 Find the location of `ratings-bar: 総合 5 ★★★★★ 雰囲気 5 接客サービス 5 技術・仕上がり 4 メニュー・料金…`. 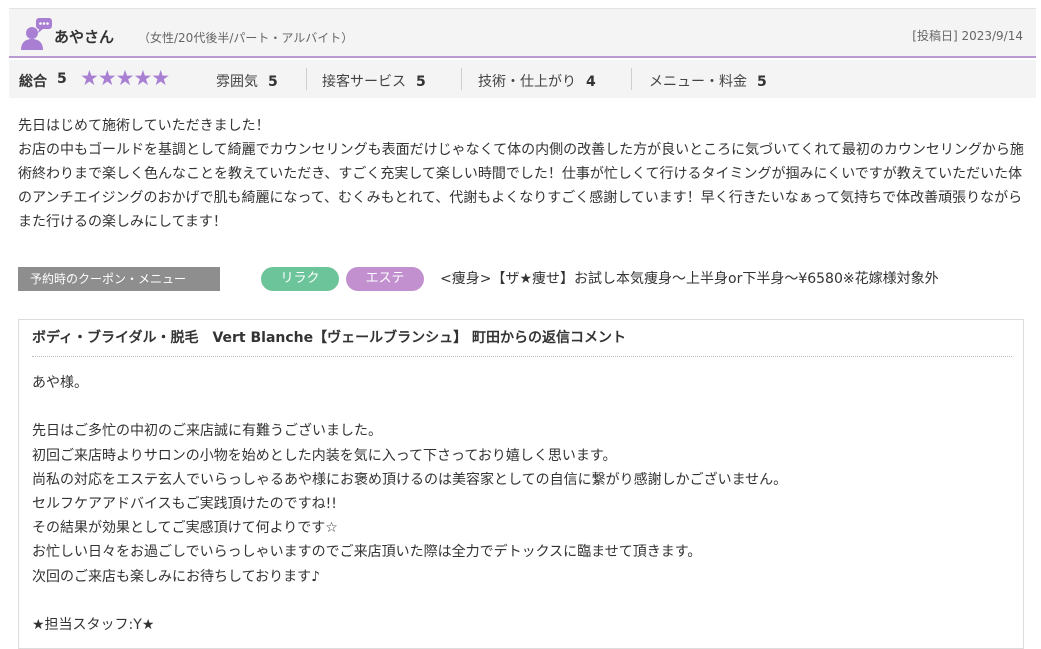

ratings-bar: 総合 5 ★★★★★ 雰囲気 5 接客サービス 5 技術・仕上がり 4 メニュー・料金… is located at coordinates (522, 79).